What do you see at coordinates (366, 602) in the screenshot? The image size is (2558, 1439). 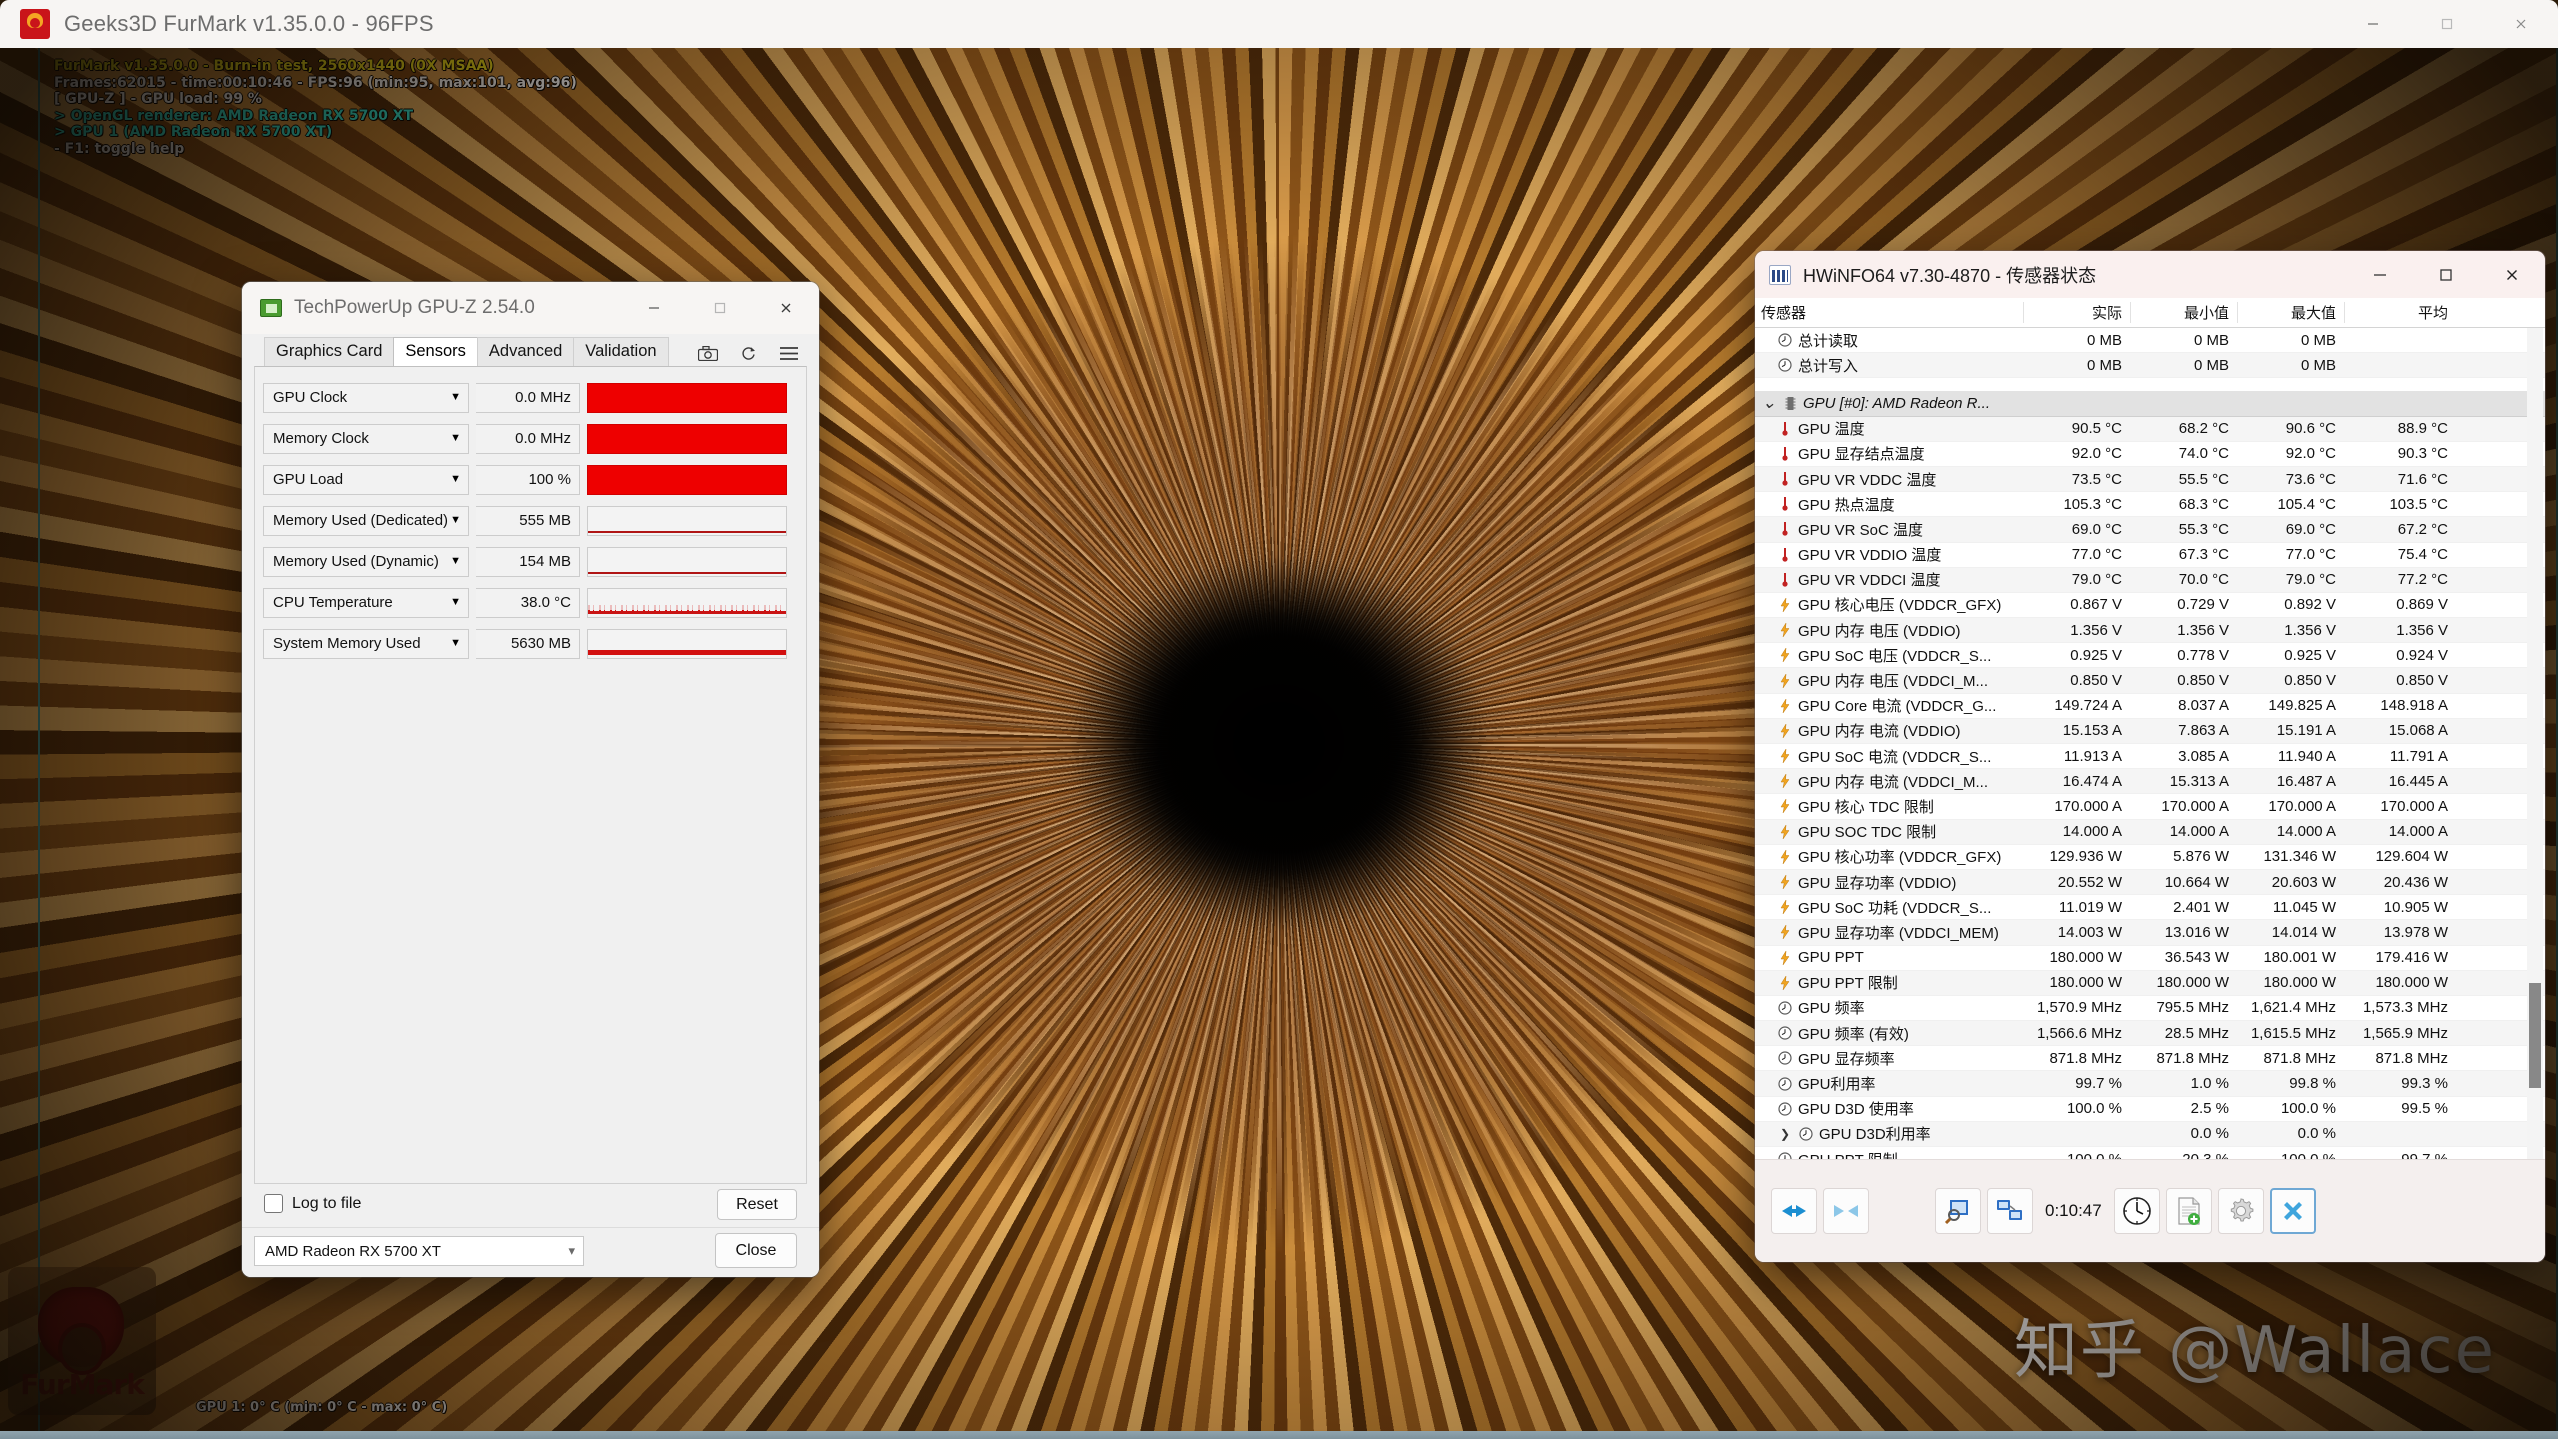 I see `sensor-name-dropdown: CPU Temperature ▼` at bounding box center [366, 602].